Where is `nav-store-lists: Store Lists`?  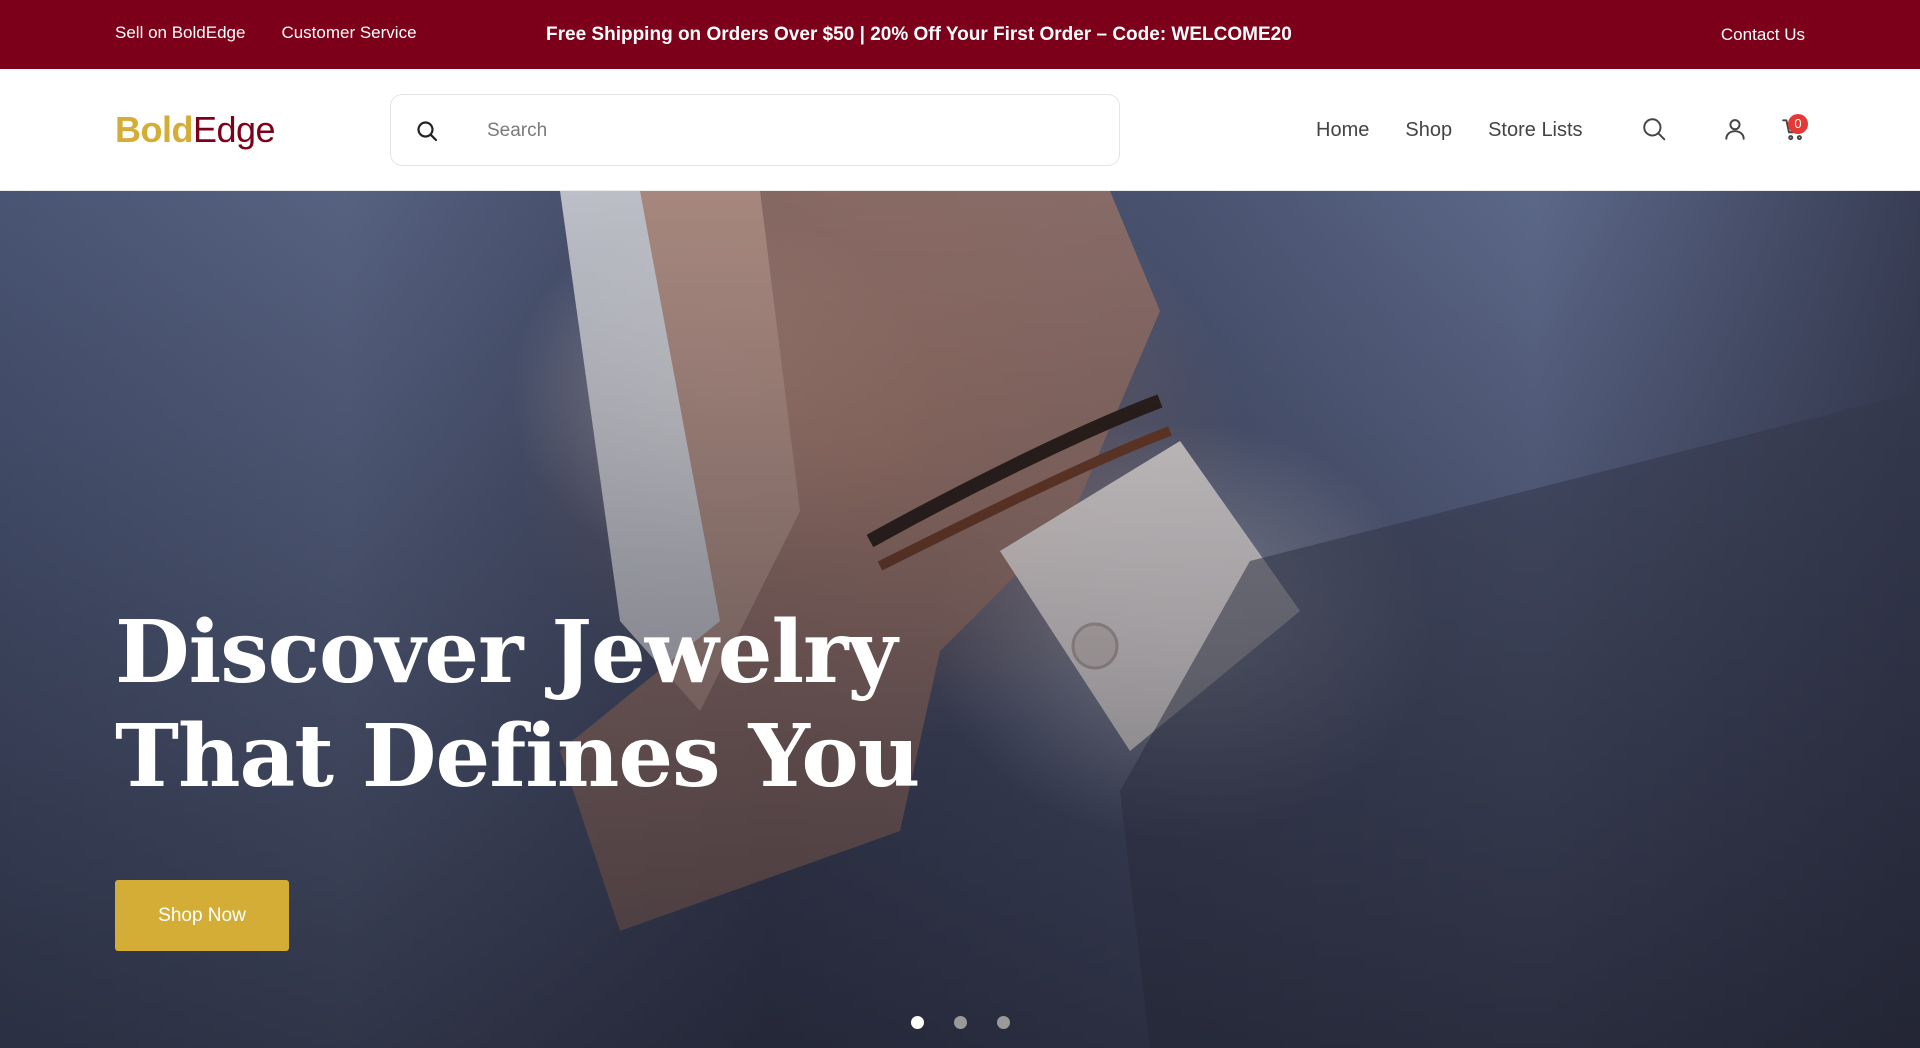 nav-store-lists: Store Lists is located at coordinates (1535, 130).